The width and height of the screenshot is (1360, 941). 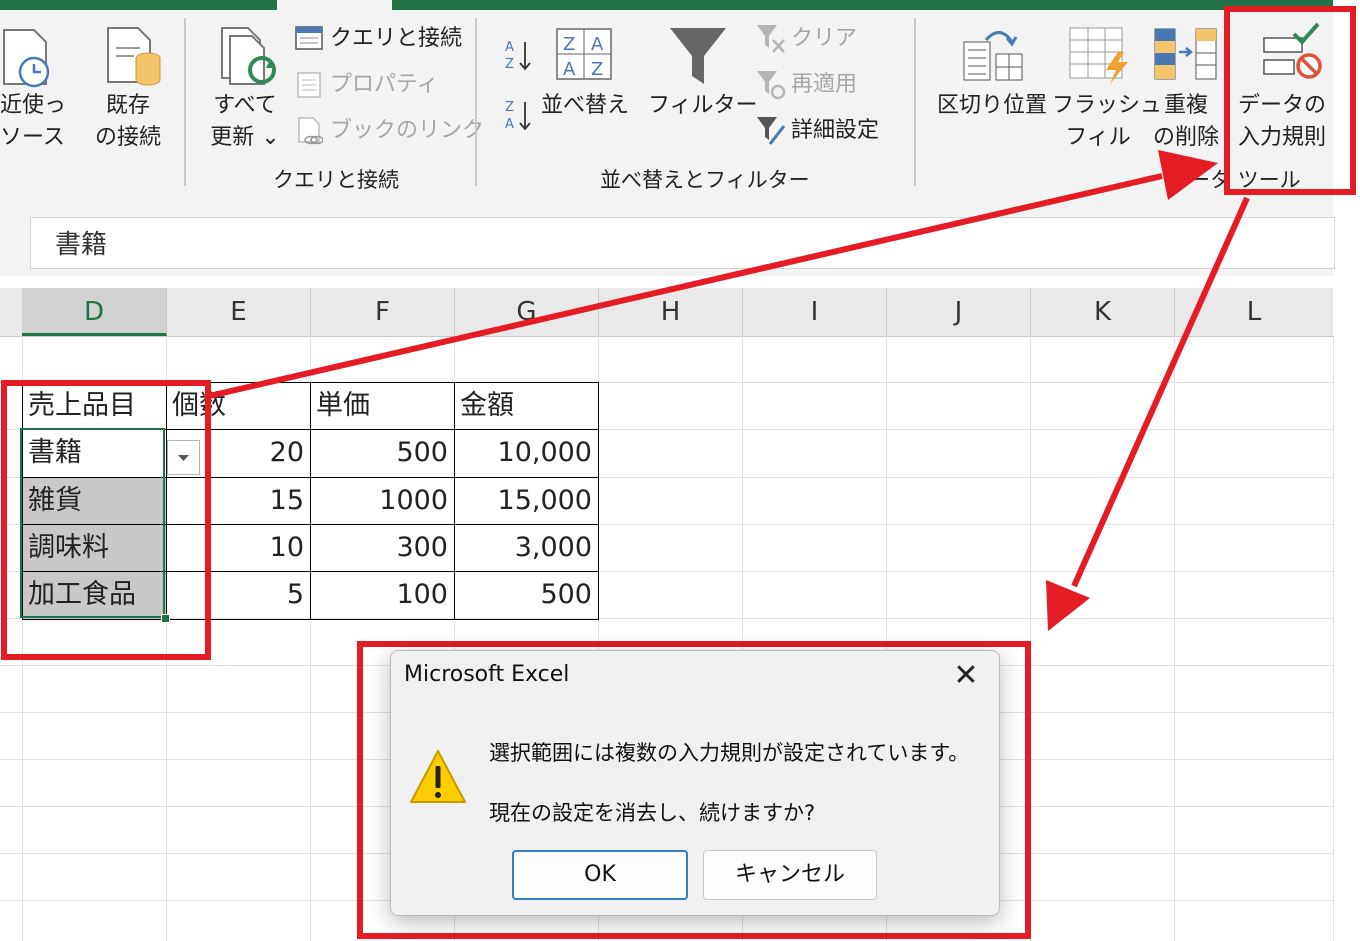 I want to click on sort-icon: Z A A Z, so click(x=584, y=54).